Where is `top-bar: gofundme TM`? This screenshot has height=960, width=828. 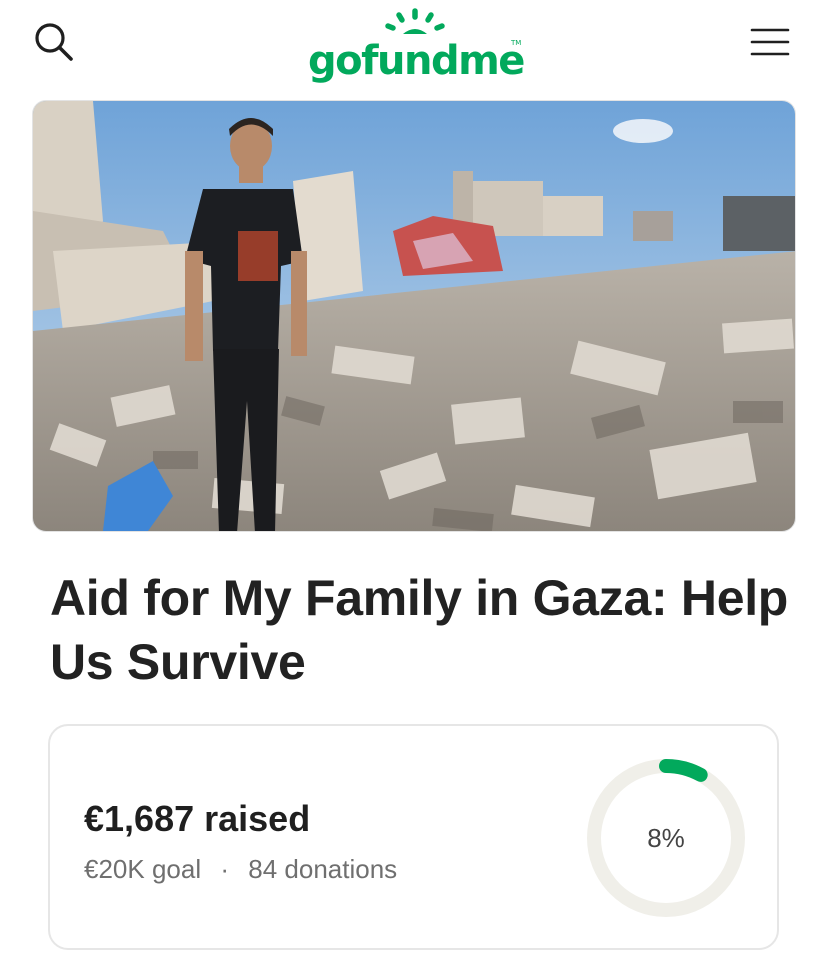 top-bar: gofundme TM is located at coordinates (414, 48).